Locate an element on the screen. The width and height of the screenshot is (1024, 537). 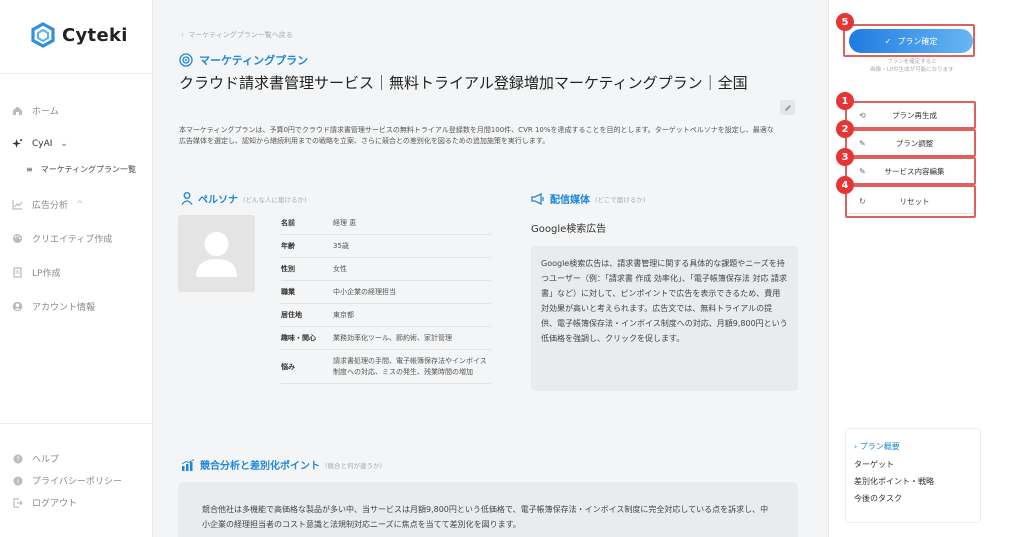
chevron-up-icon: ^ is located at coordinates (80, 204).